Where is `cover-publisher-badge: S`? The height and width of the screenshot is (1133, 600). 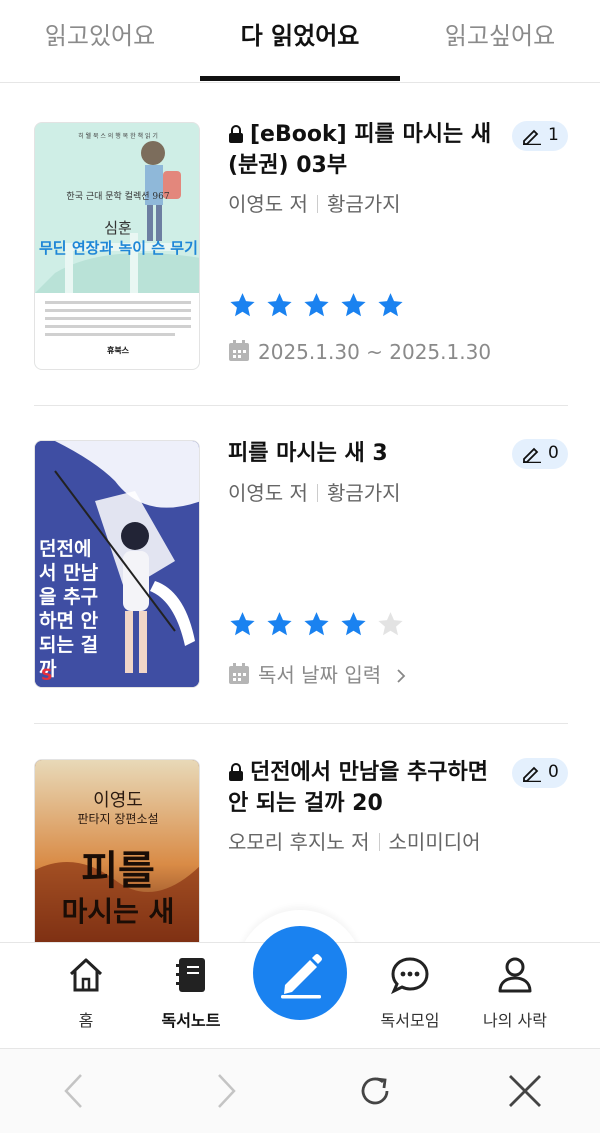
cover-publisher-badge: S is located at coordinates (47, 674).